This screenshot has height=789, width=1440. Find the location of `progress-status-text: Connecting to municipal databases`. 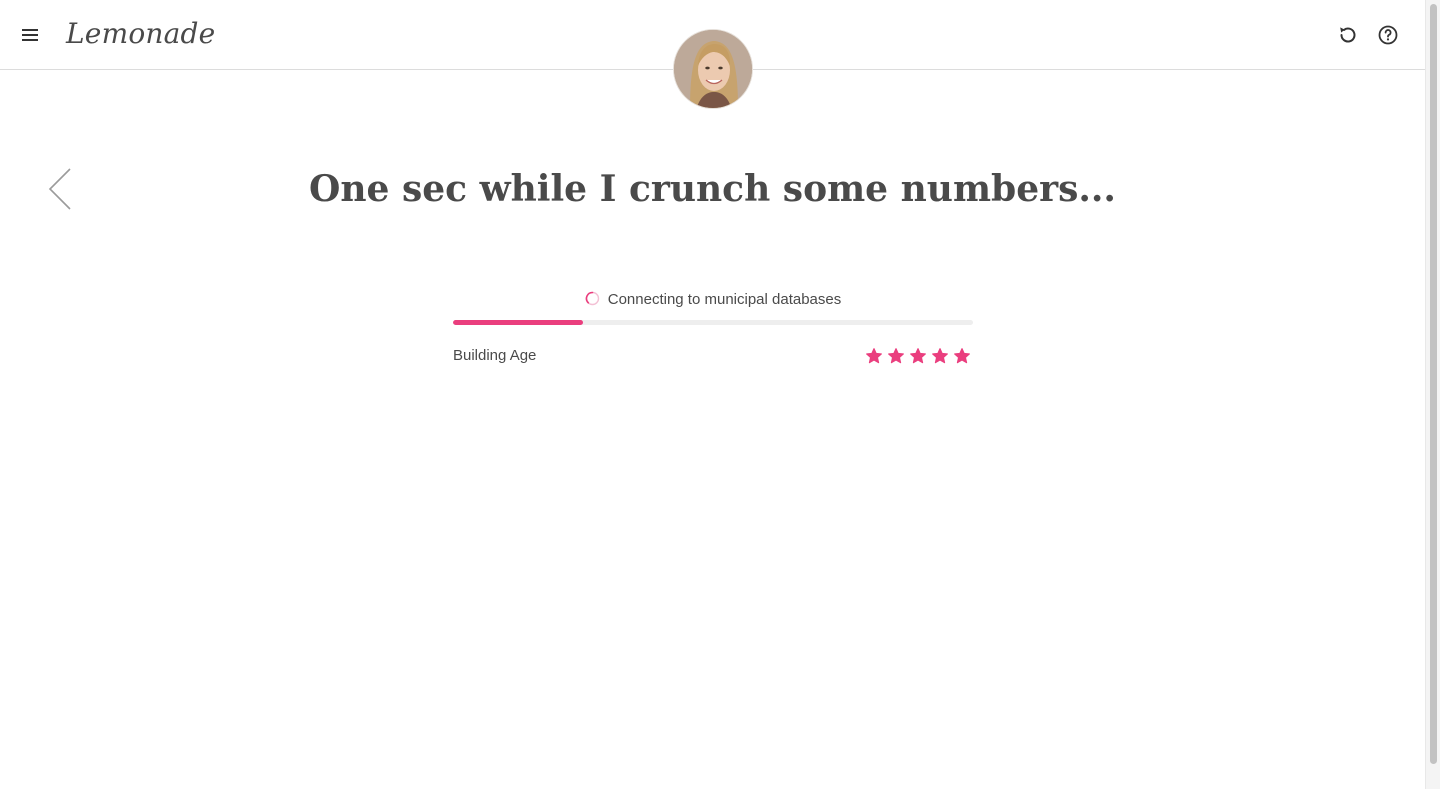

progress-status-text: Connecting to municipal databases is located at coordinates (724, 299).